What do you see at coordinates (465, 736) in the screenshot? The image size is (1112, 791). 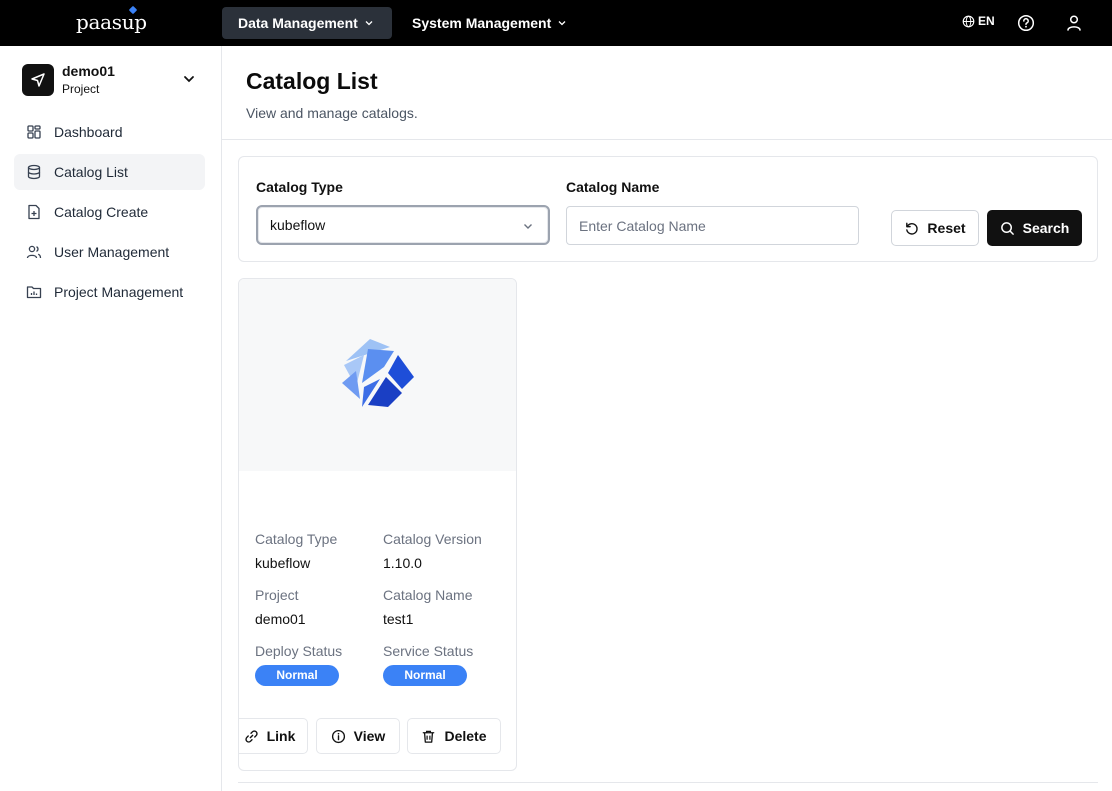 I see `delete-button-label: Delete` at bounding box center [465, 736].